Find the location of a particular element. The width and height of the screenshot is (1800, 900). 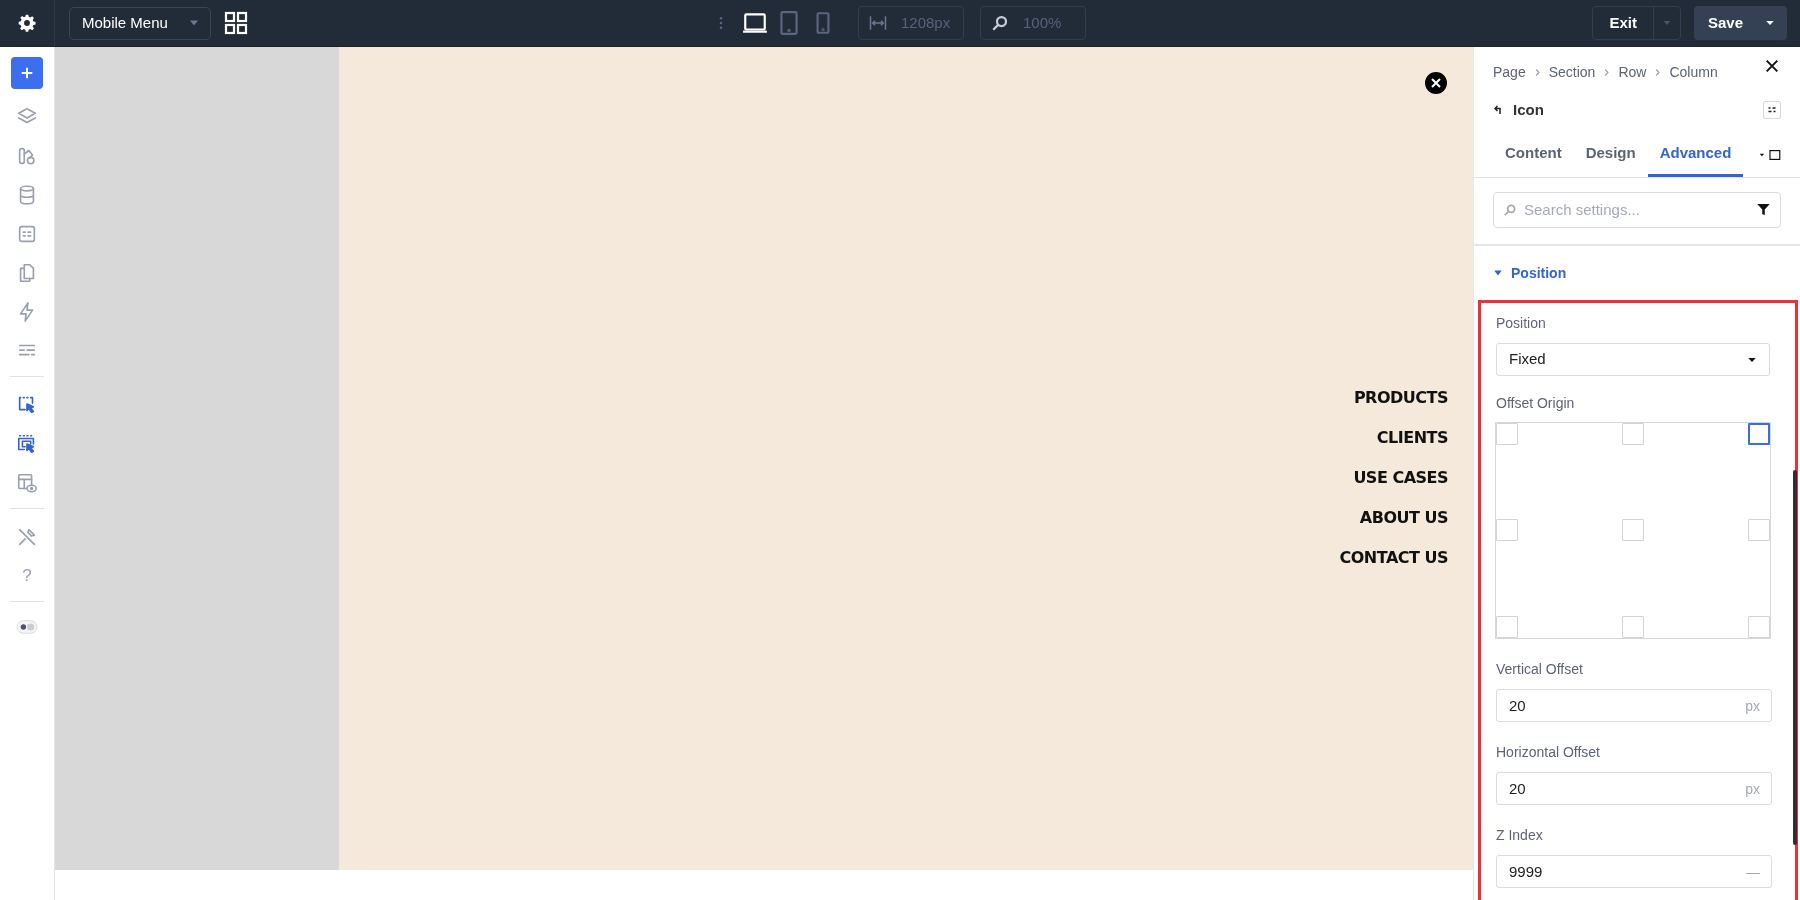

tab: Design is located at coordinates (1610, 155).